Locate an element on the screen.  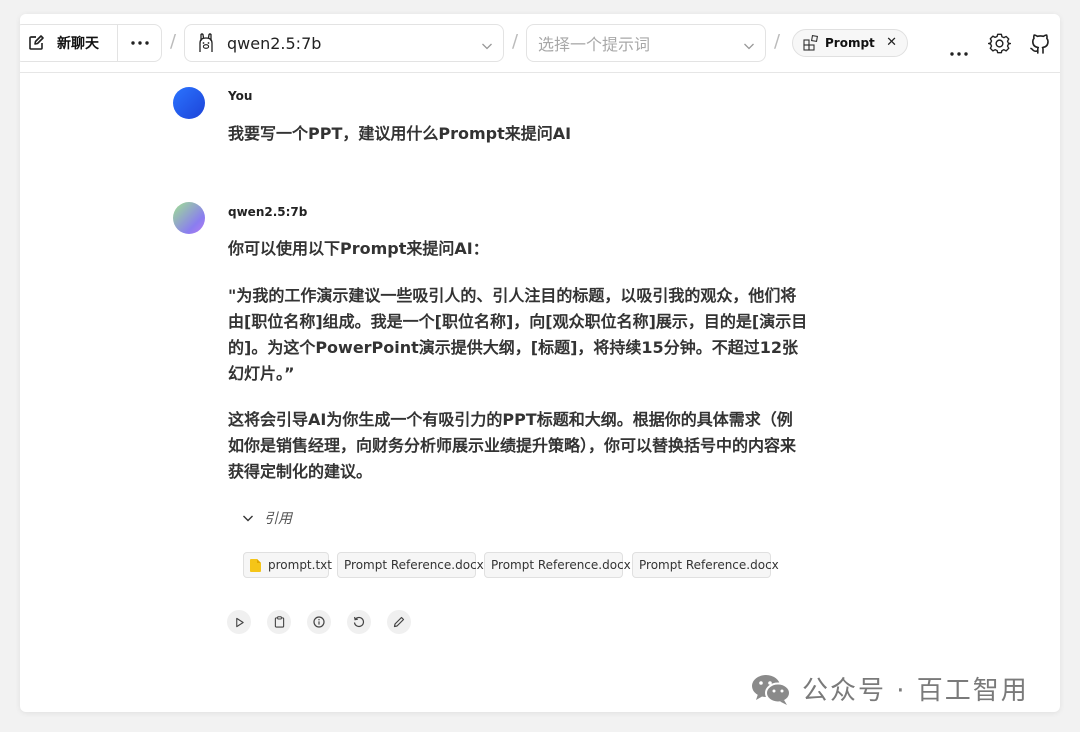
model-avatar is located at coordinates (189, 218).